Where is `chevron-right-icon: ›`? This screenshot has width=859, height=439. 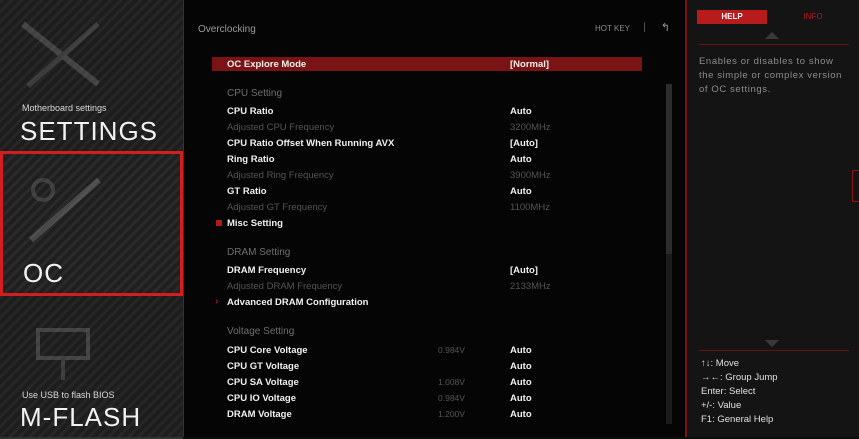
chevron-right-icon: › is located at coordinates (217, 301).